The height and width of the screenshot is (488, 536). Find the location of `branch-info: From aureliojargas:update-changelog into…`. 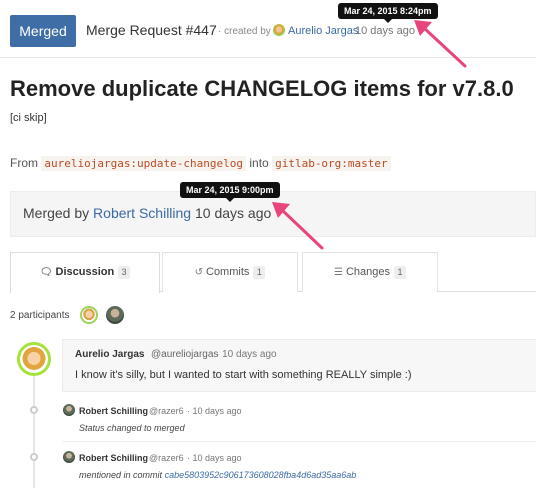

branch-info: From aureliojargas:update-changelog into… is located at coordinates (200, 163).